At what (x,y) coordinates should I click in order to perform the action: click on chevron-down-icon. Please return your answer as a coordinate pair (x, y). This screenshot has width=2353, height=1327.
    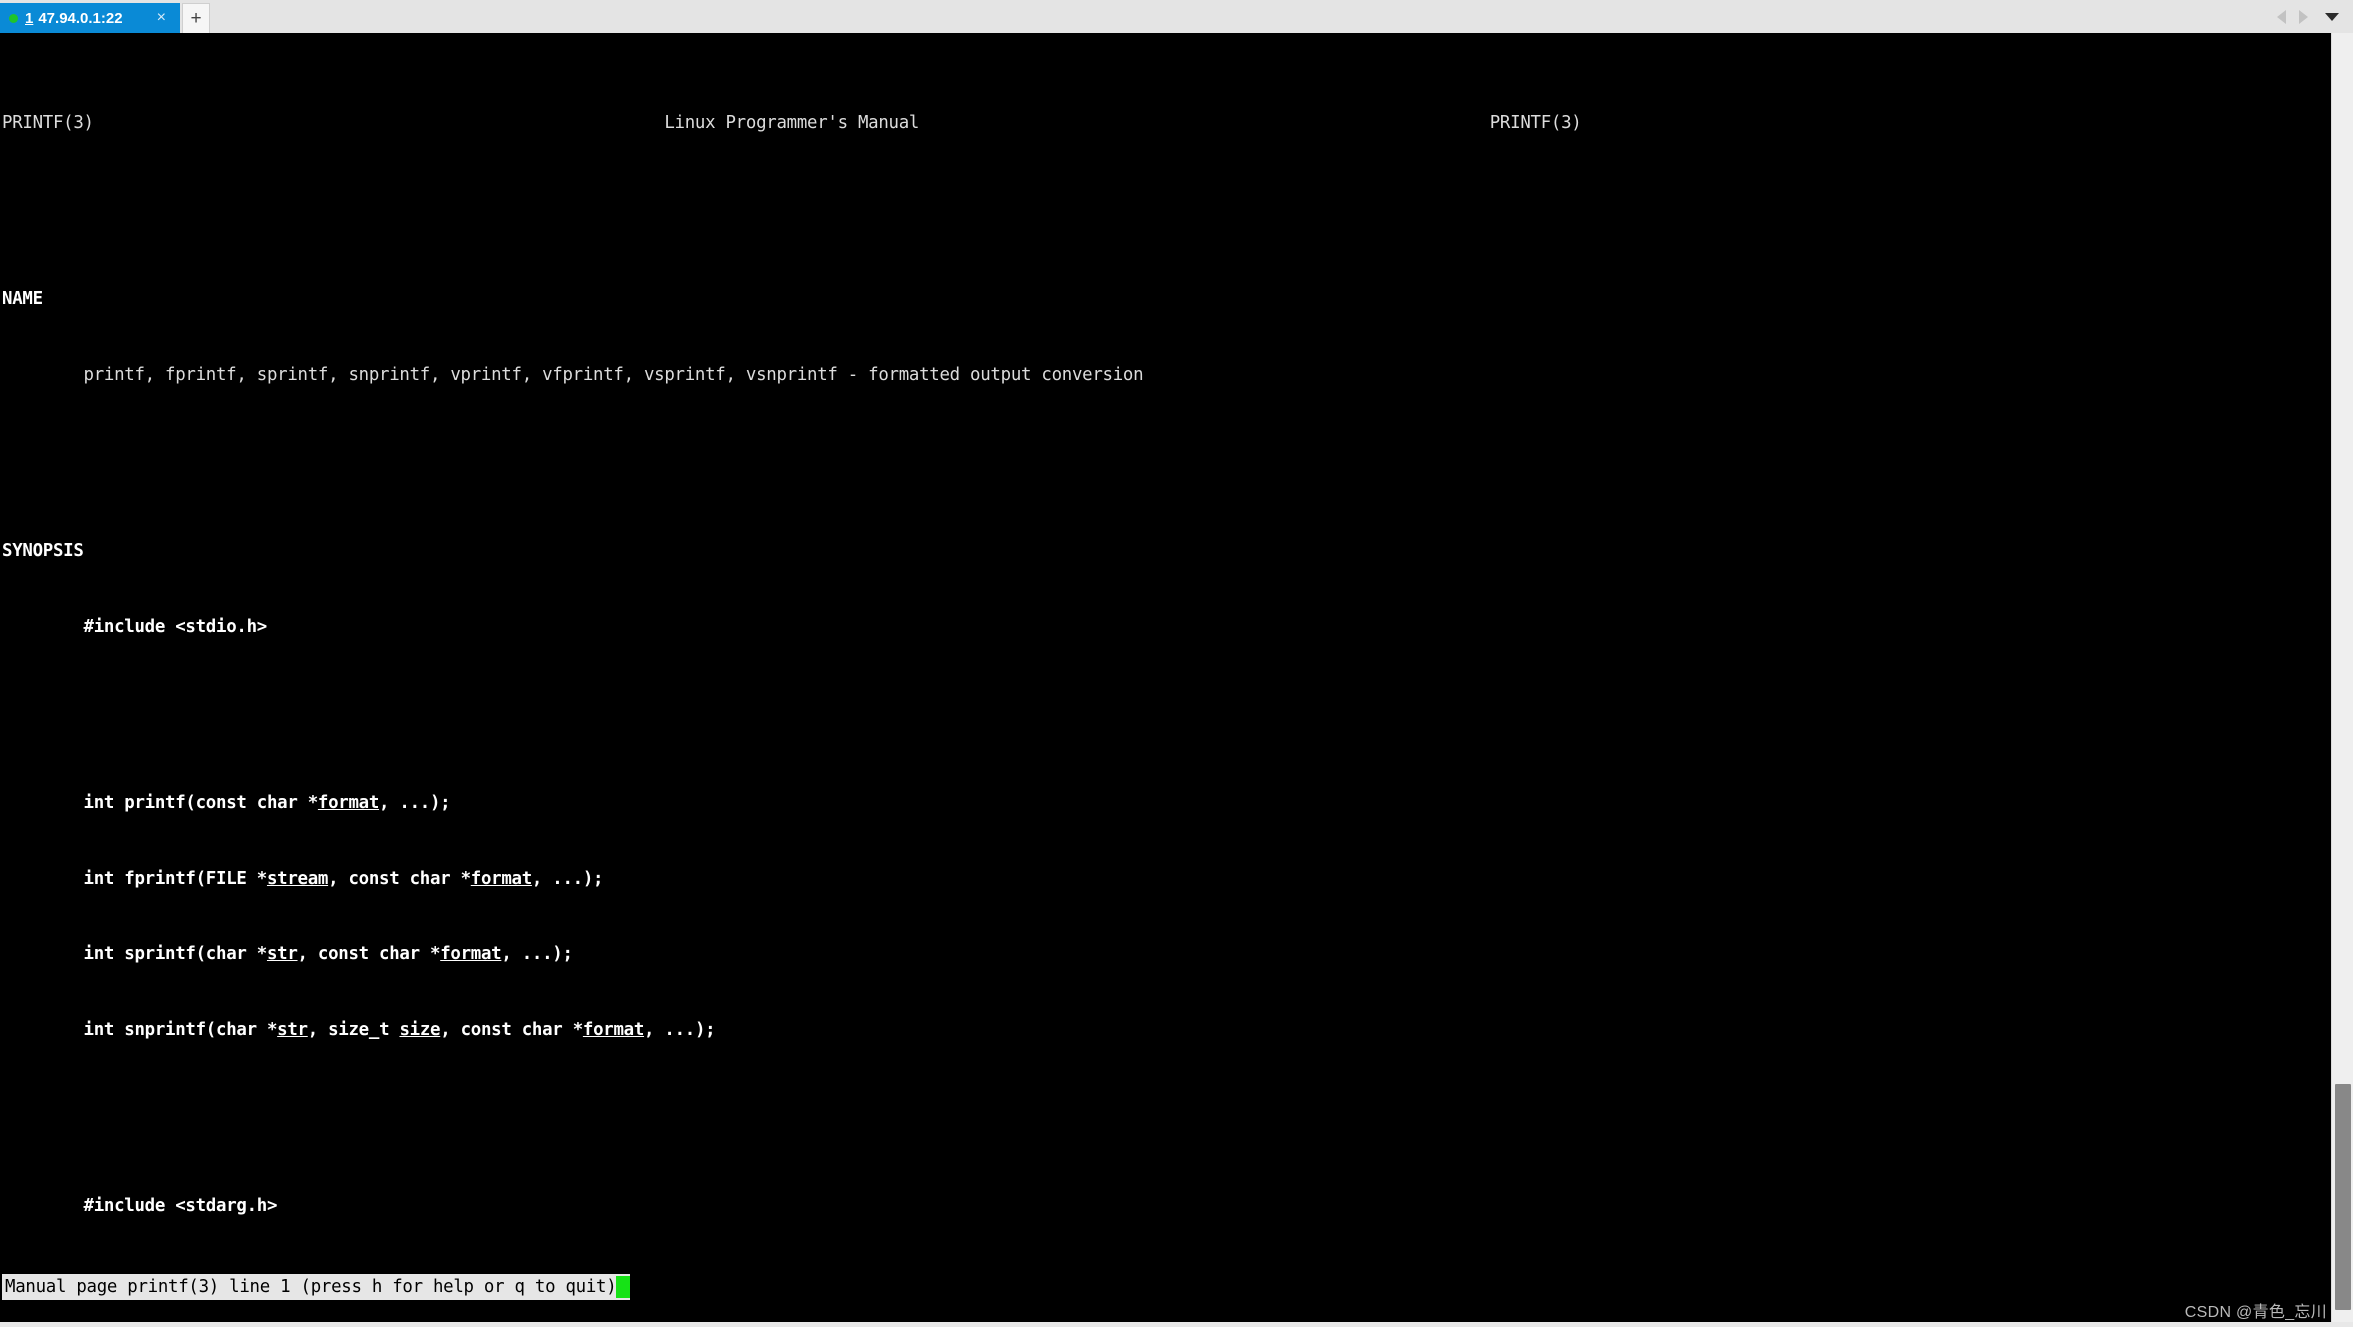
    Looking at the image, I should click on (2332, 16).